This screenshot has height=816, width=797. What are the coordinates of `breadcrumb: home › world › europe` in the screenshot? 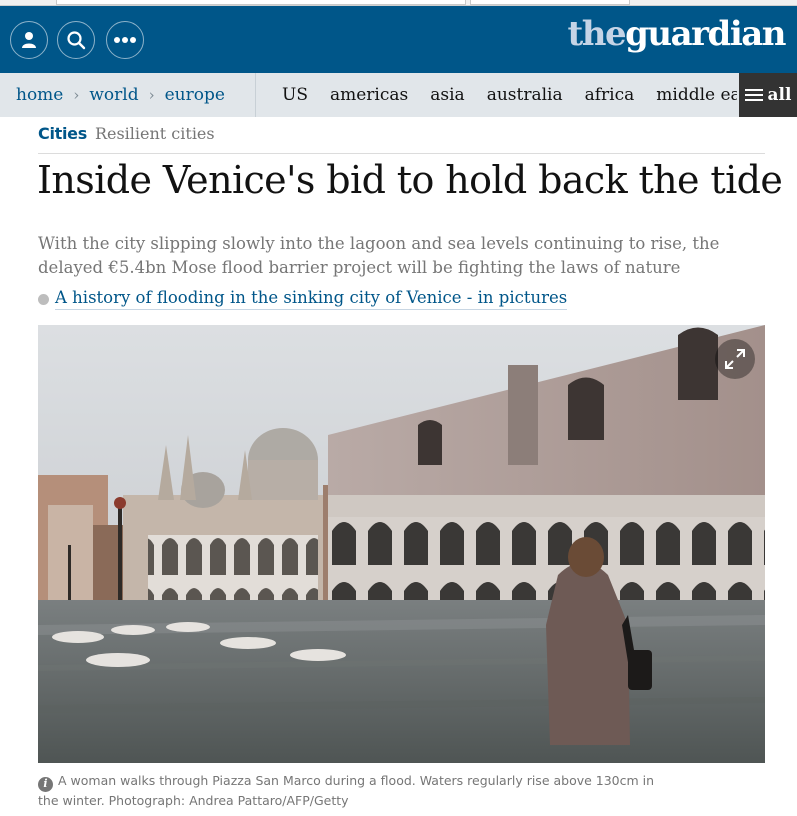 It's located at (128, 95).